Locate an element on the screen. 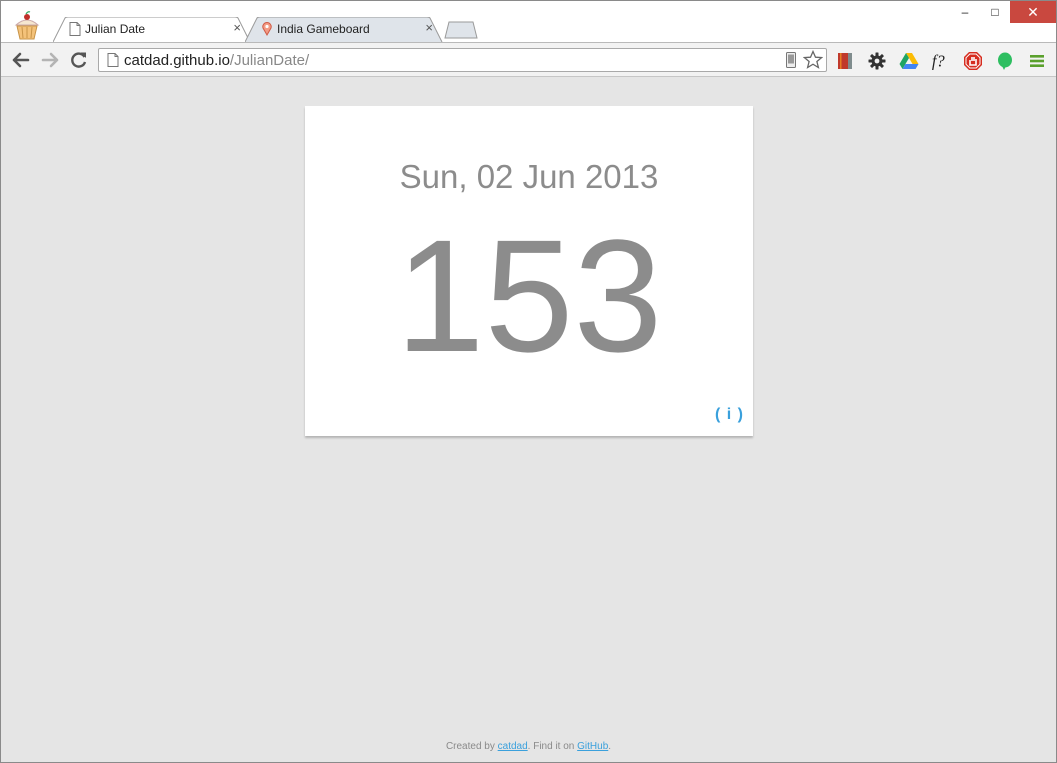  footer-middle: . Find it on is located at coordinates (552, 746).